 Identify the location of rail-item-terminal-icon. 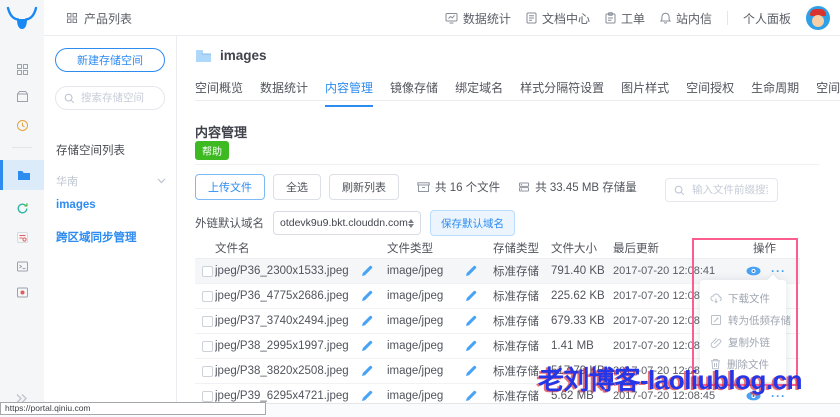
(22, 266).